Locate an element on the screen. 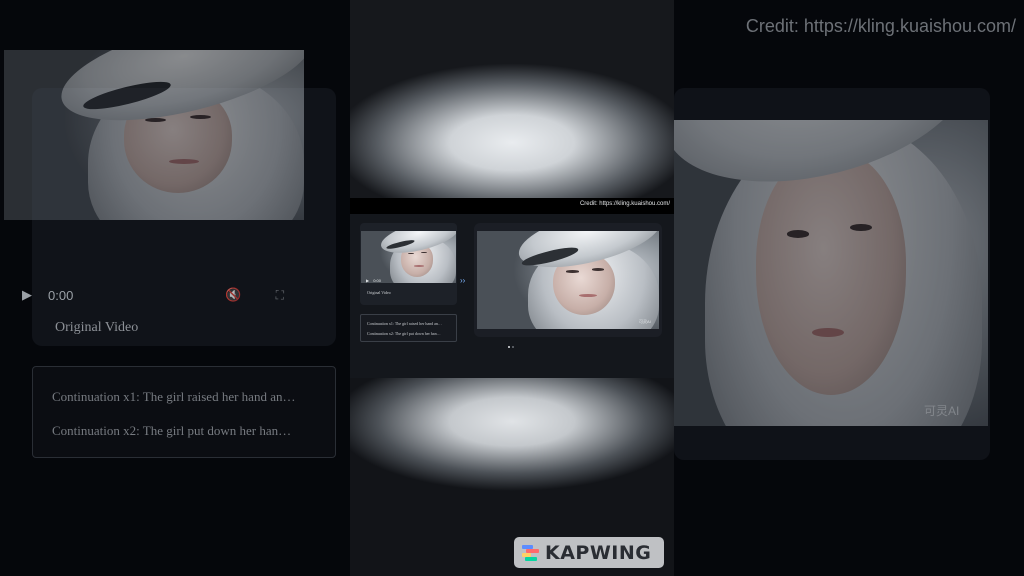 The height and width of the screenshot is (576, 1024). carousel-dots is located at coordinates (511, 347).